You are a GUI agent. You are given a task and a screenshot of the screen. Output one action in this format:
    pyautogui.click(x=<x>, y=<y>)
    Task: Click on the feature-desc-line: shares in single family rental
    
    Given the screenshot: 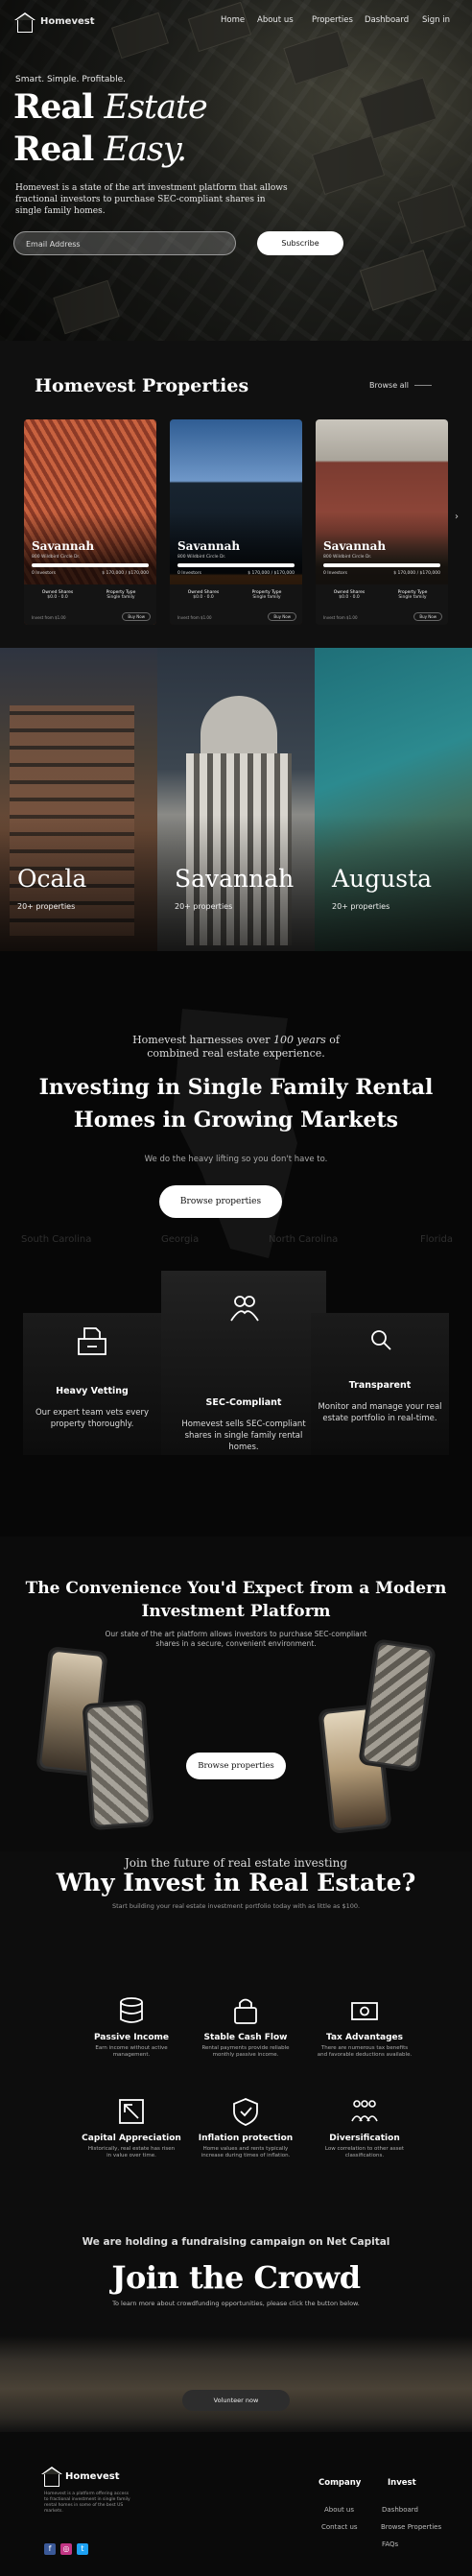 What is the action you would take?
    pyautogui.click(x=244, y=1436)
    